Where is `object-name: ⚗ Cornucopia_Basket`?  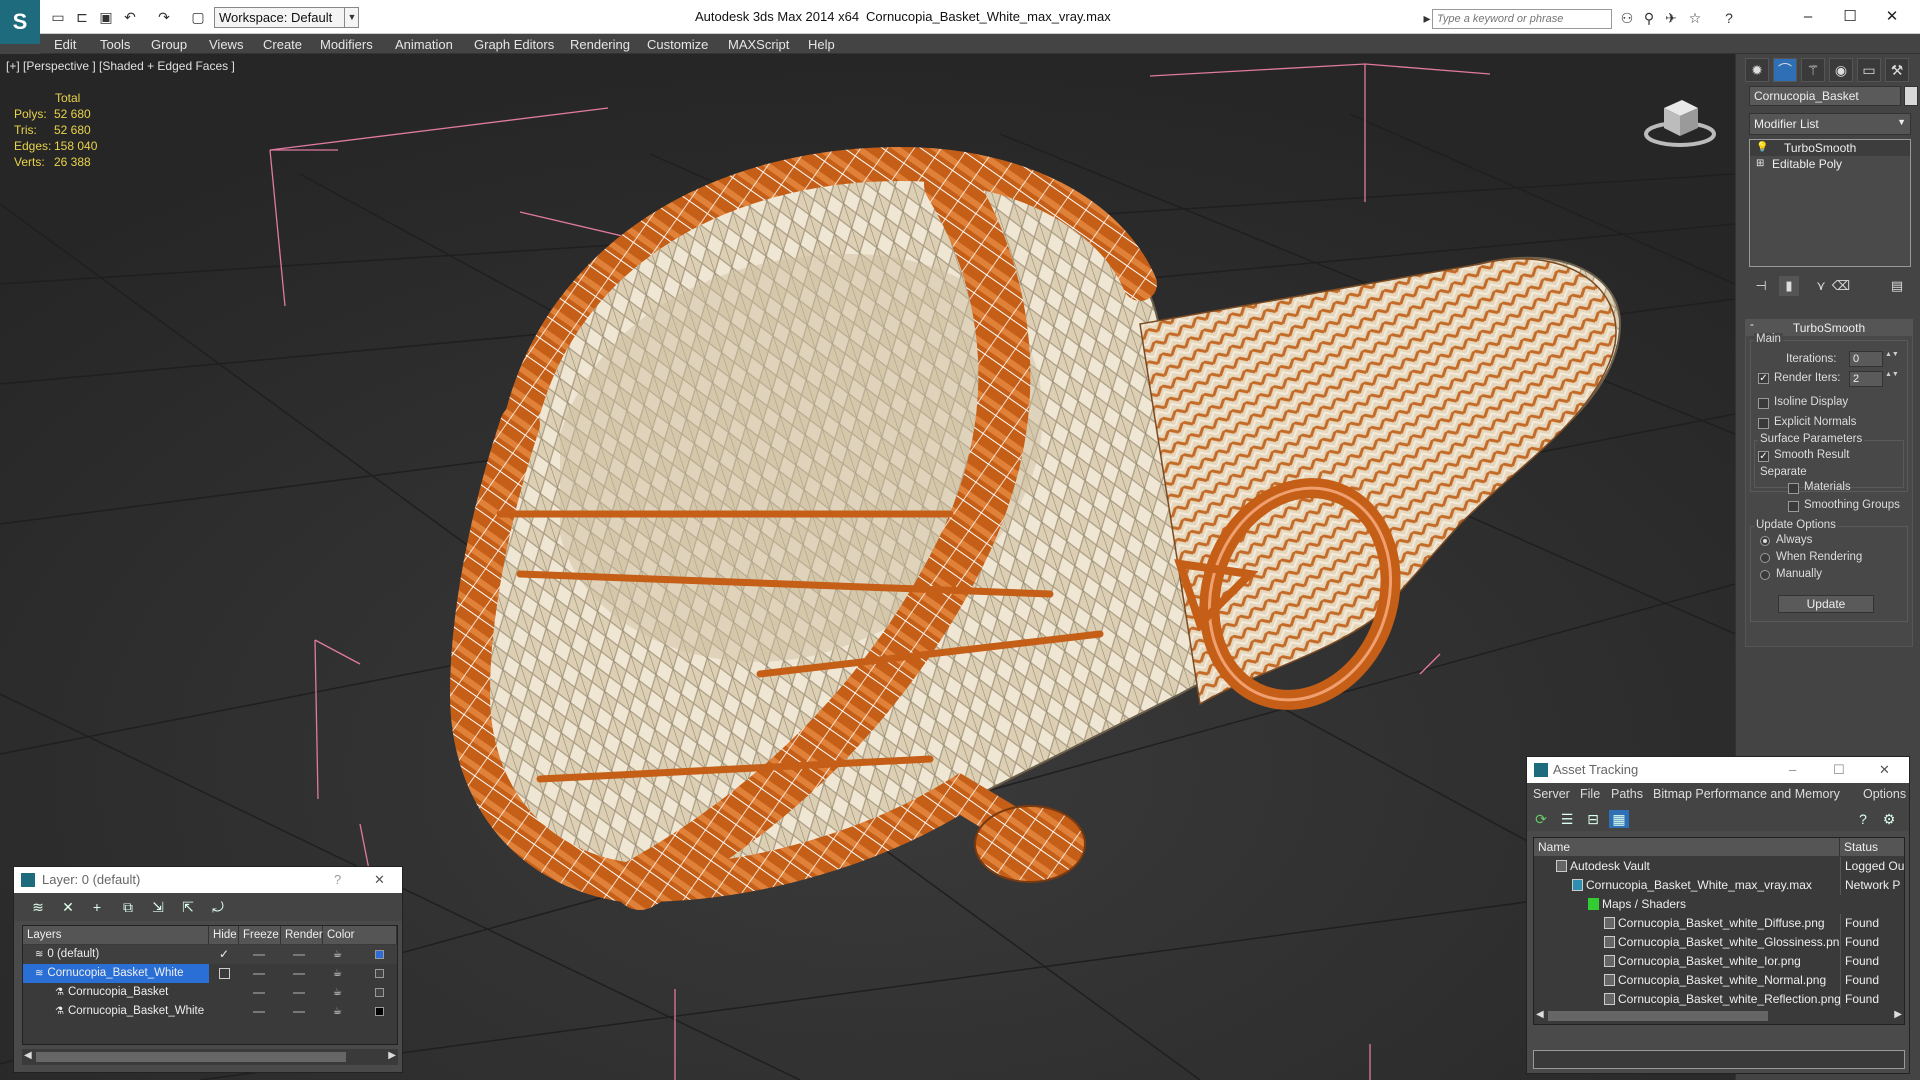 object-name: ⚗ Cornucopia_Basket is located at coordinates (116, 992).